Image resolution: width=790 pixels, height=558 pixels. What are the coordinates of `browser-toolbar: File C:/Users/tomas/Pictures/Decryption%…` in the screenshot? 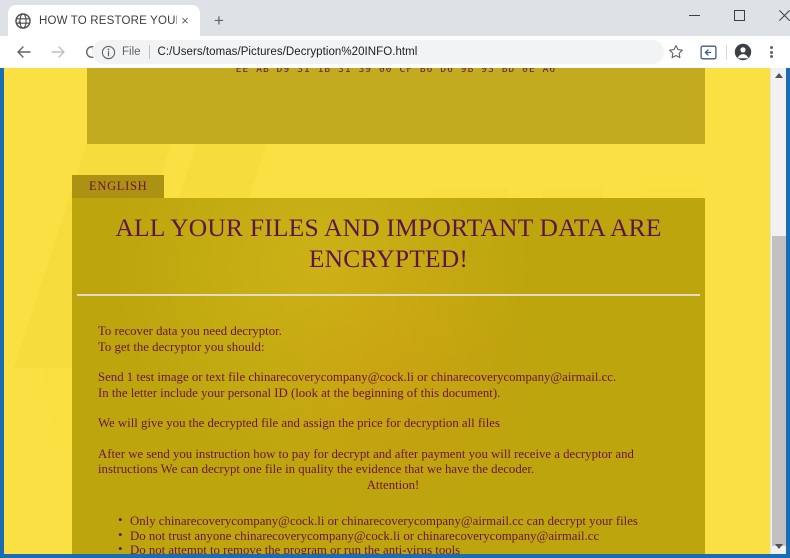 It's located at (395, 52).